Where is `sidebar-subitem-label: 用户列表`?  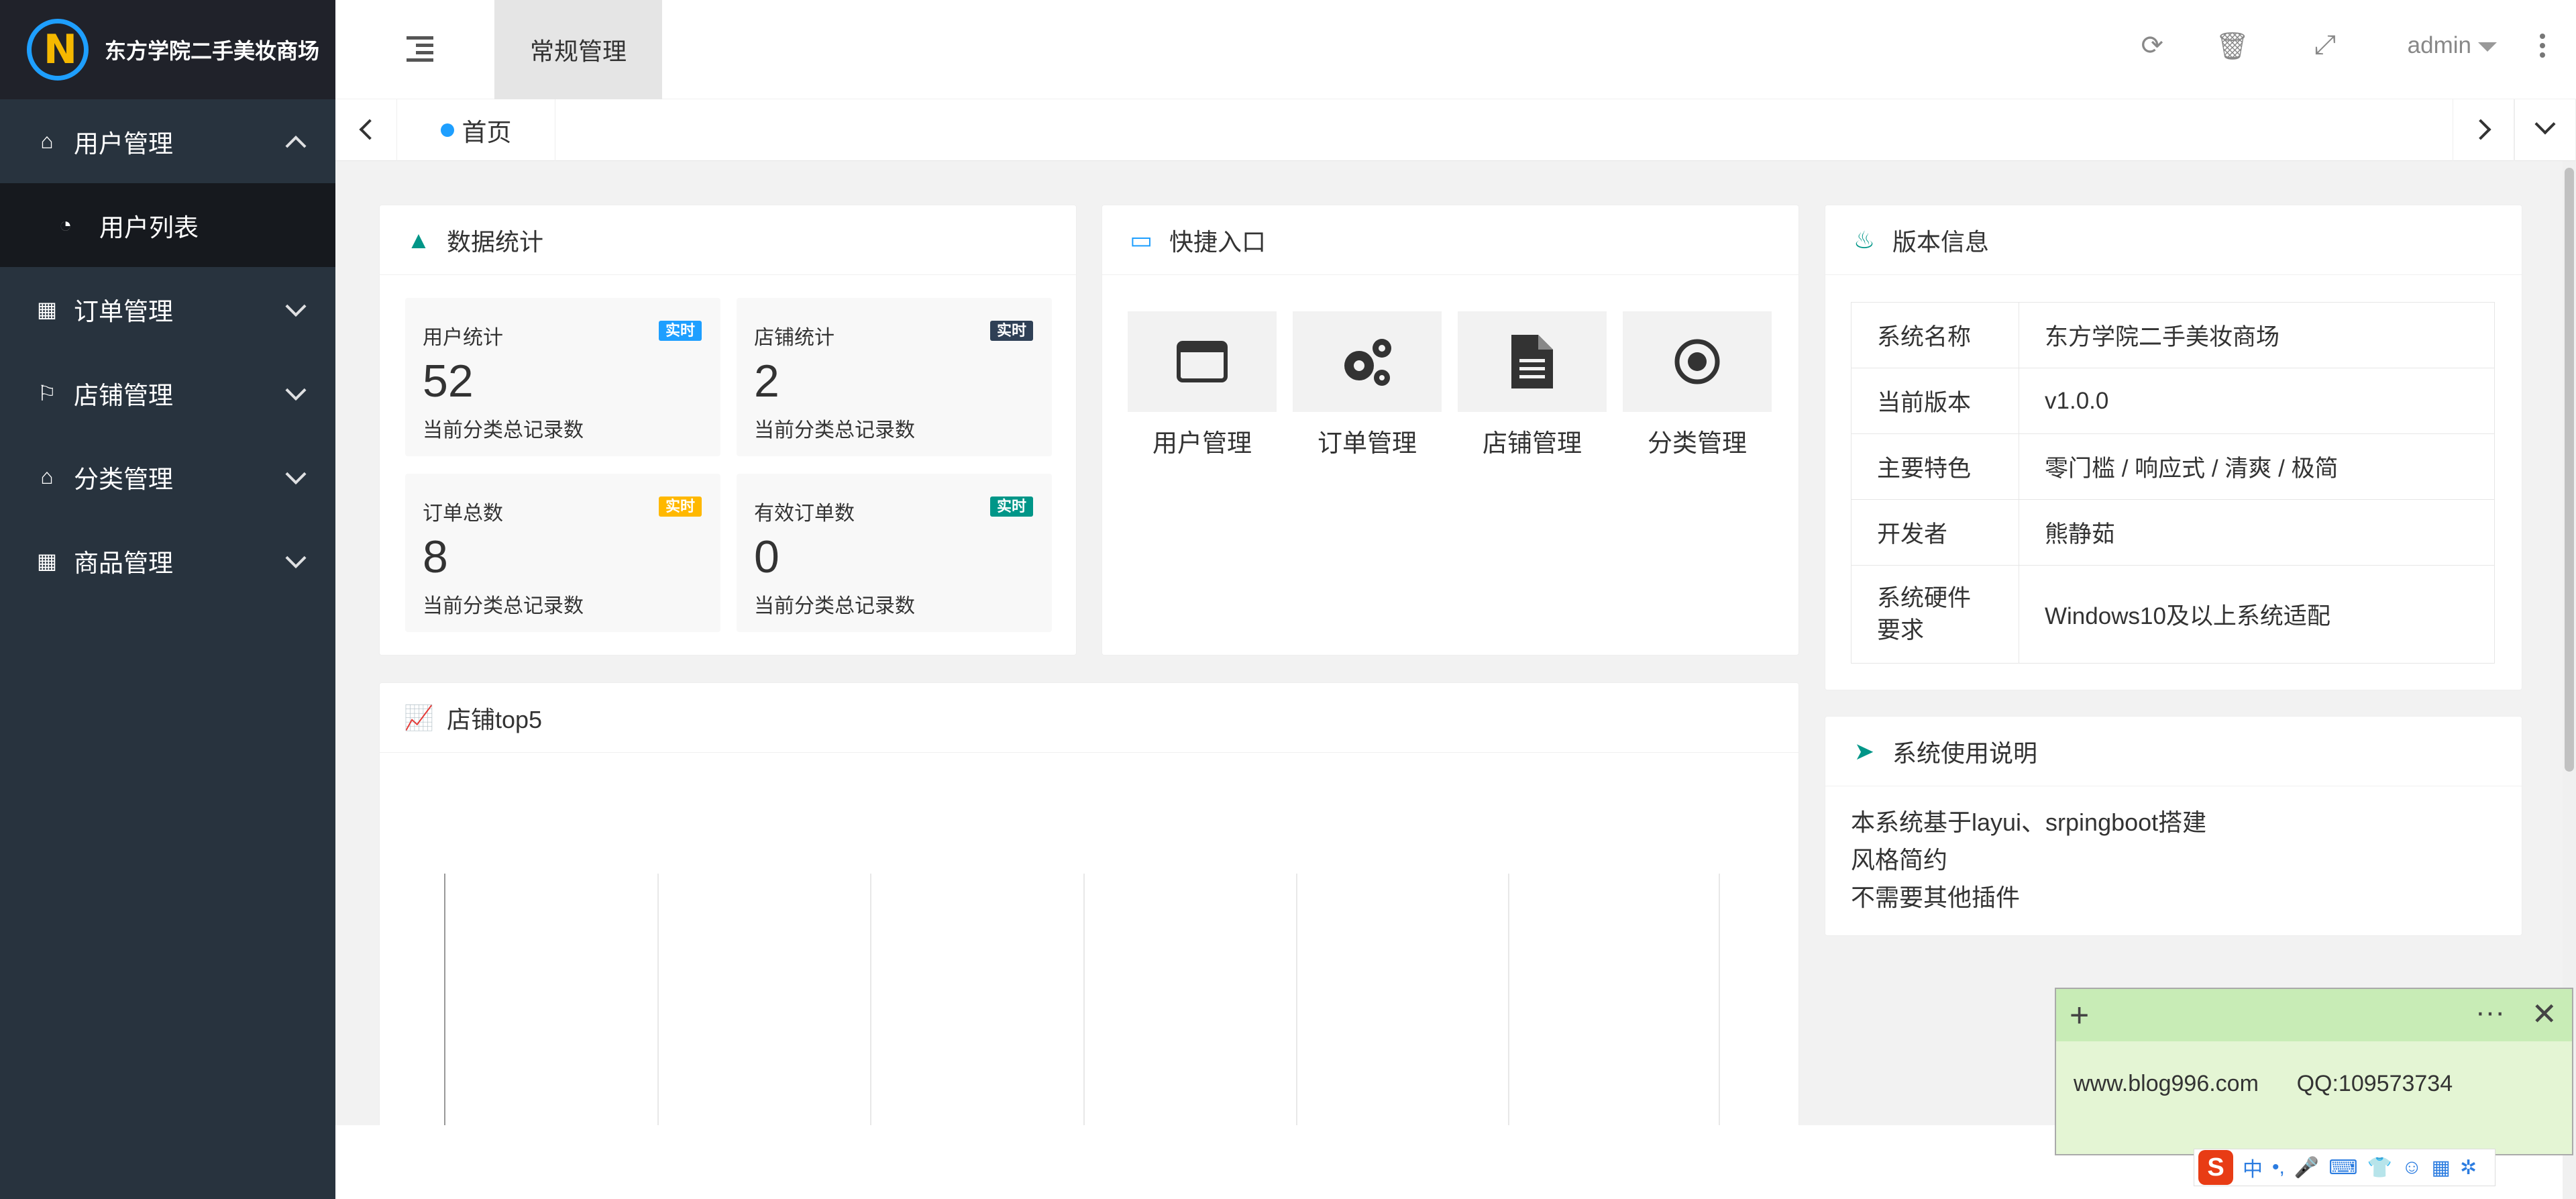 sidebar-subitem-label: 用户列表 is located at coordinates (149, 227).